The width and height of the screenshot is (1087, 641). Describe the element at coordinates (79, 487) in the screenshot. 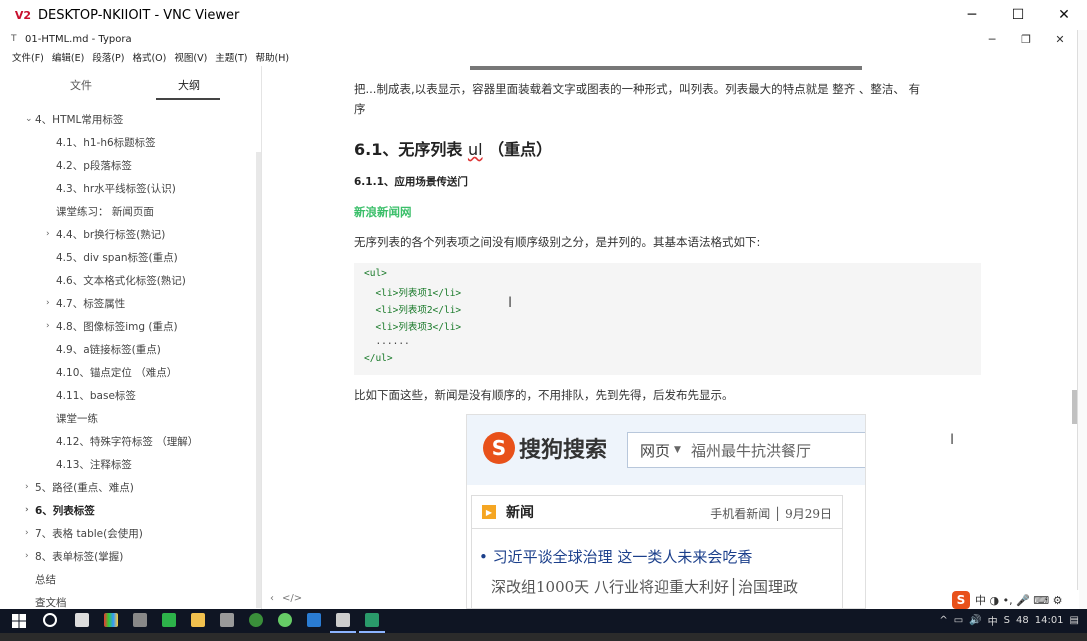

I see `outline-item: › 5、路径(重点、难点)` at that location.